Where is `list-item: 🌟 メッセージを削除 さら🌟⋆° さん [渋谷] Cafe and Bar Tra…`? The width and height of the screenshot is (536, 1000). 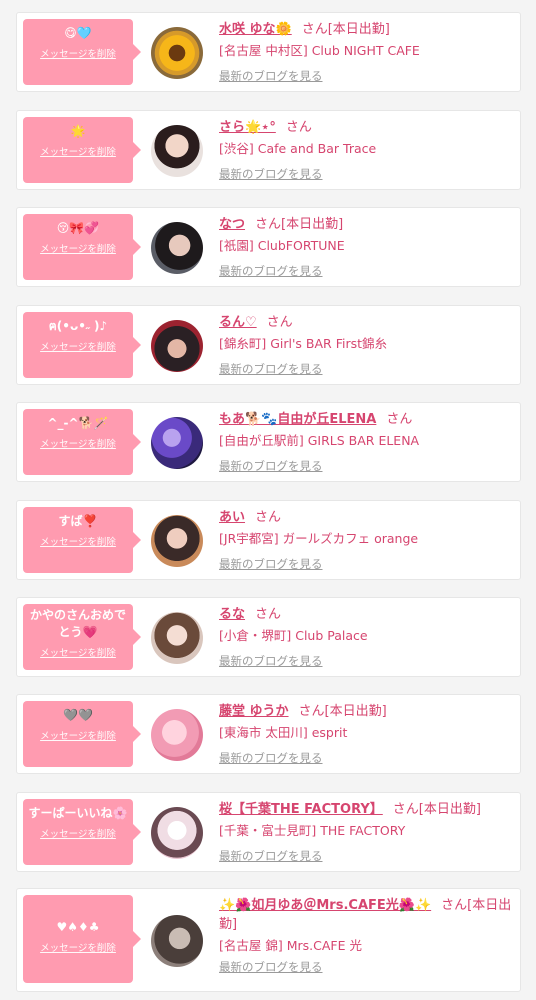 list-item: 🌟 メッセージを削除 さら🌟⋆° さん [渋谷] Cafe and Bar Tra… is located at coordinates (268, 150).